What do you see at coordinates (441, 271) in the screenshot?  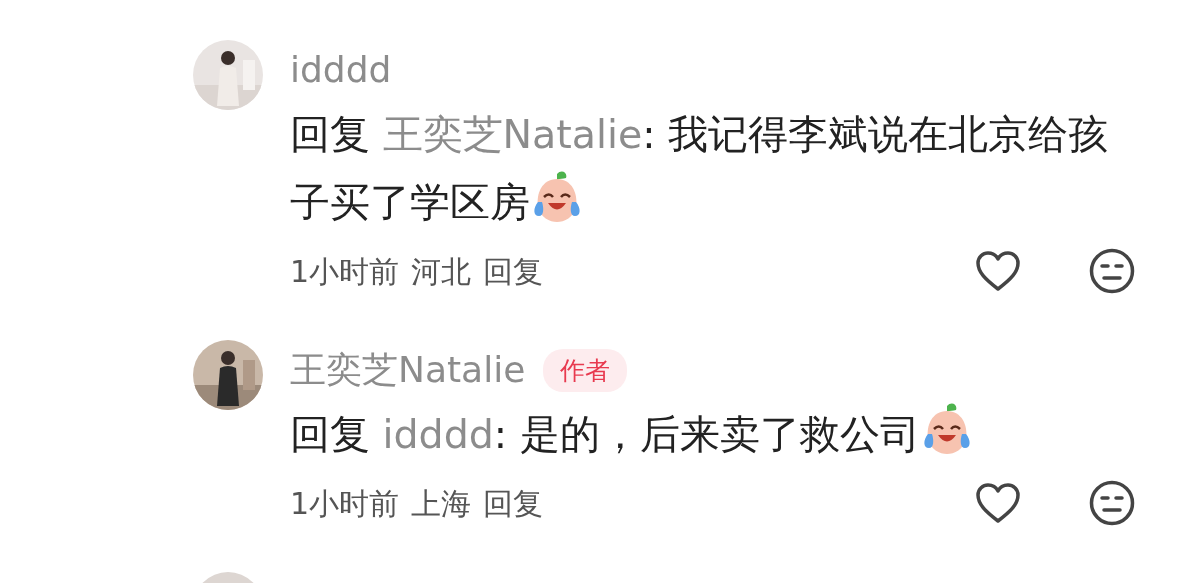 I see `location: 河北` at bounding box center [441, 271].